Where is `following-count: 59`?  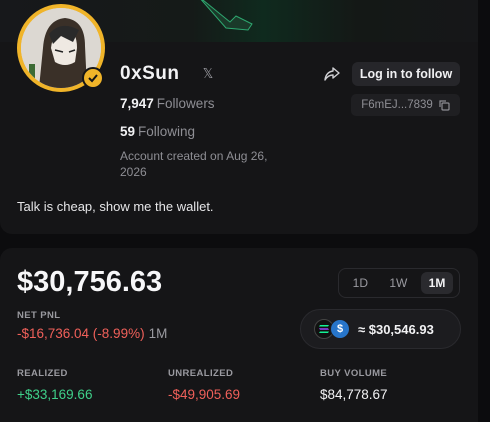 following-count: 59 is located at coordinates (128, 131).